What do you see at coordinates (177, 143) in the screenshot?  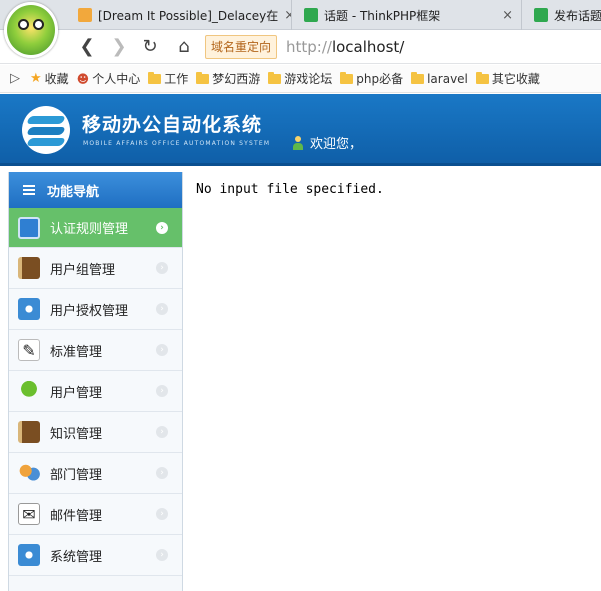 I see `system-subtitle: MOBILE AFFAIRS OFFICE AUTOMATION SYSTEM` at bounding box center [177, 143].